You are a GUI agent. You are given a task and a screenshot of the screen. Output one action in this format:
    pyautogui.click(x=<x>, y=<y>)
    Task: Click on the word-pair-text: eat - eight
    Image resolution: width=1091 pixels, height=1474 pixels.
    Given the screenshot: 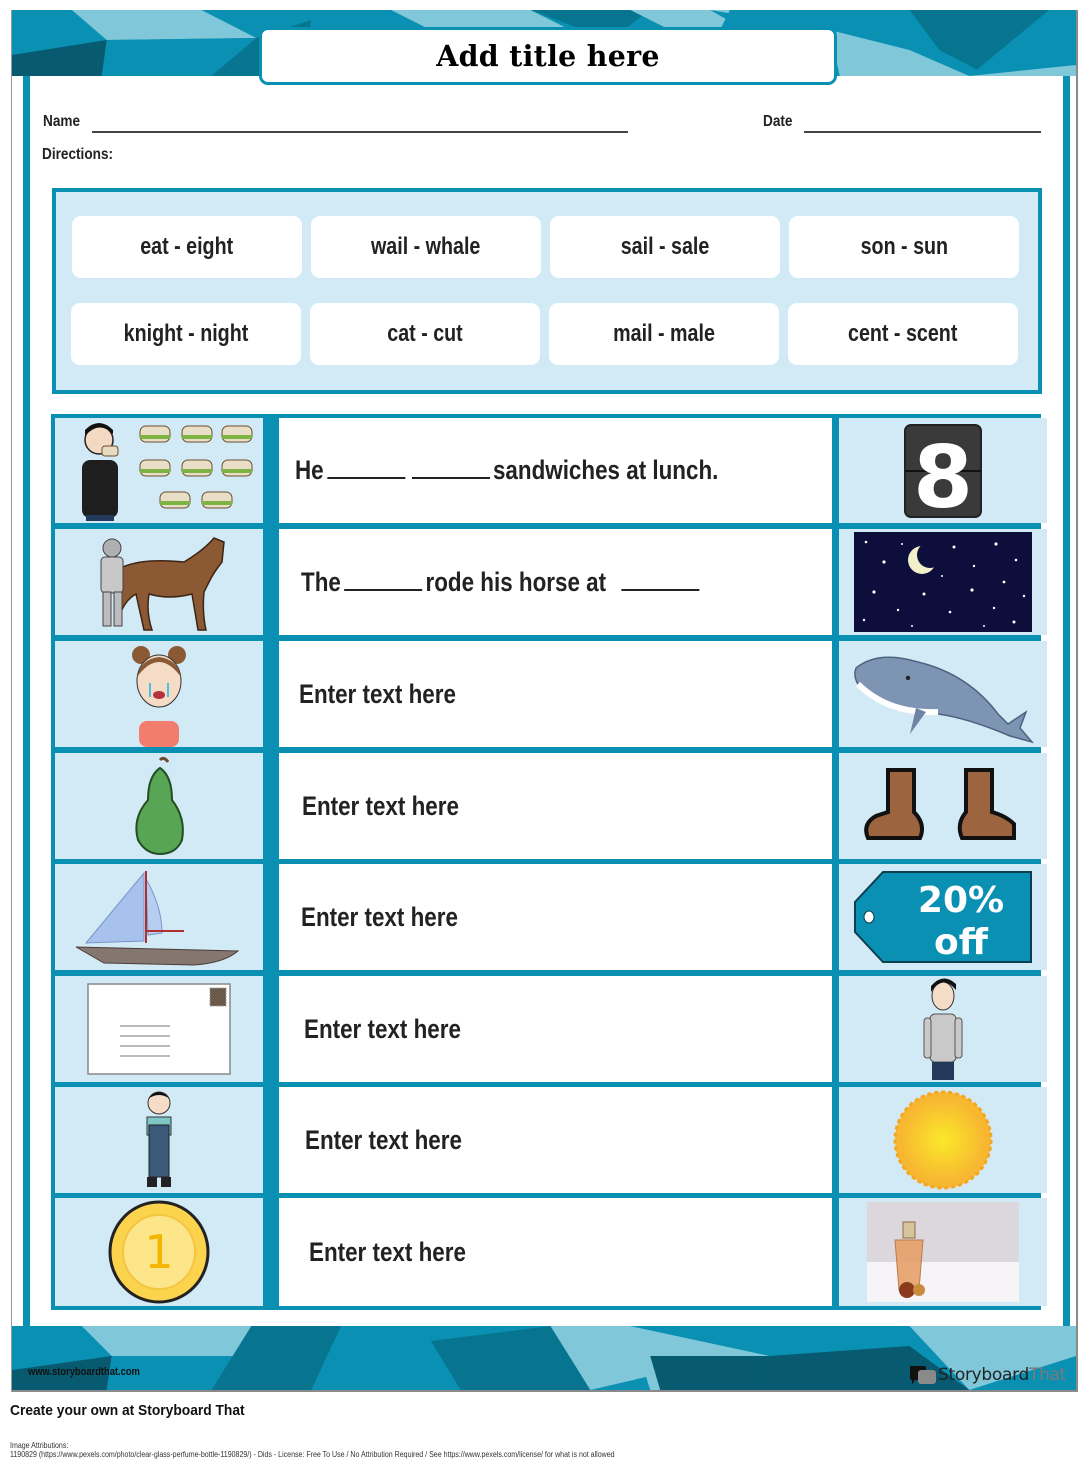 What is the action you would take?
    pyautogui.click(x=187, y=246)
    